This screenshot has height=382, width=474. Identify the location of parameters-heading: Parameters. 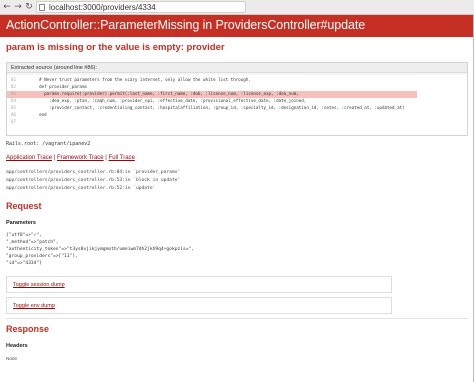
(21, 223).